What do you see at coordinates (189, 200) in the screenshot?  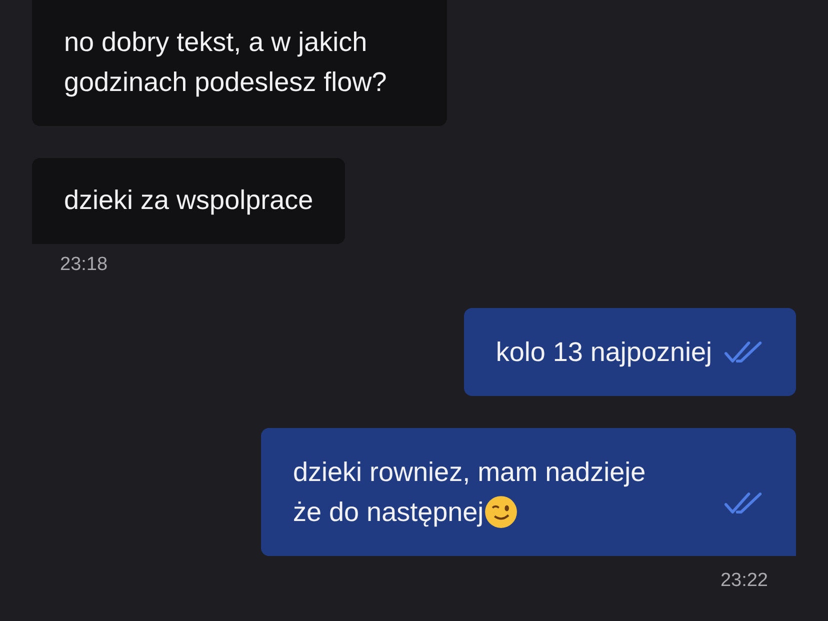 I see `message-text: dzieki za wspolprace` at bounding box center [189, 200].